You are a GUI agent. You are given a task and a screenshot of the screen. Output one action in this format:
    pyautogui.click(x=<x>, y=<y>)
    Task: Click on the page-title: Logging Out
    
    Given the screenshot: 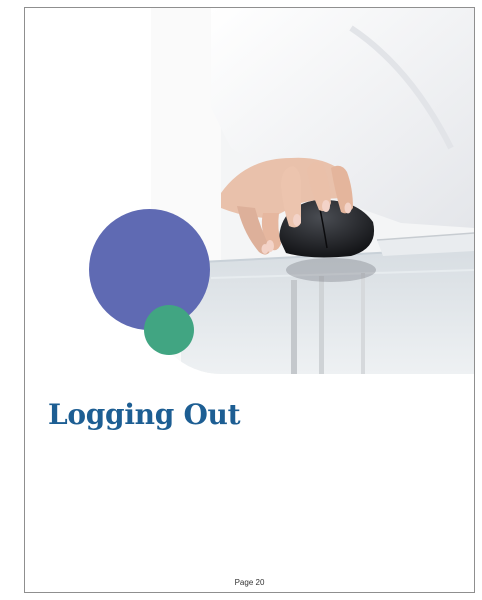 What is the action you would take?
    pyautogui.click(x=144, y=414)
    